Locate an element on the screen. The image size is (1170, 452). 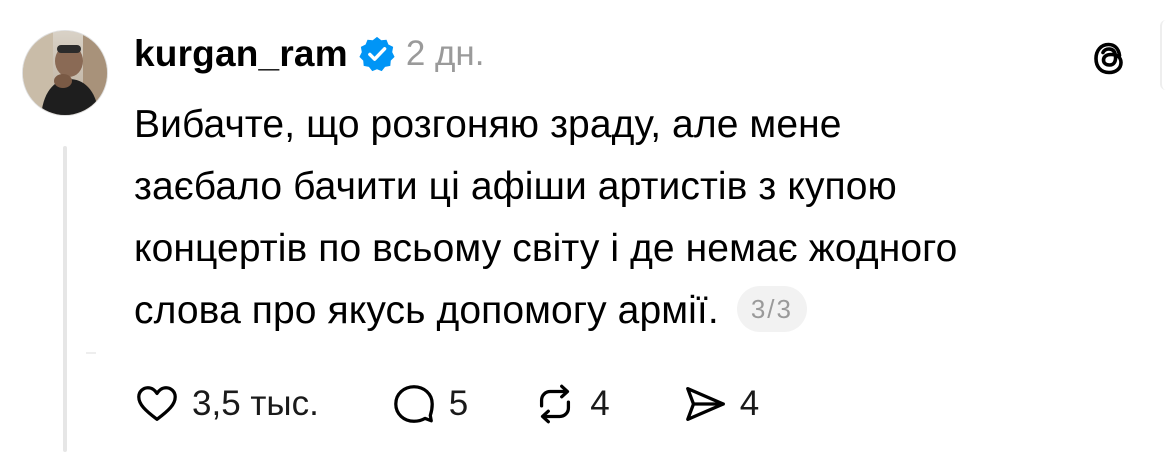
comment-button: 5 is located at coordinates (429, 404).